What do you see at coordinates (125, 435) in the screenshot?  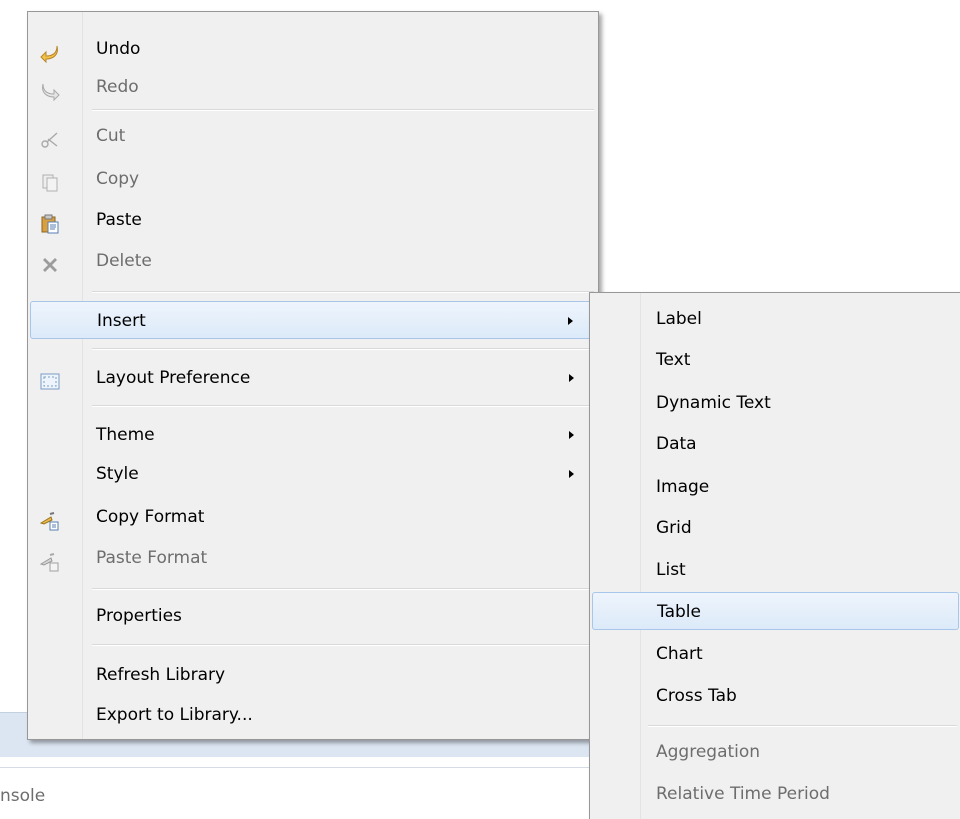 I see `menu-item-label: Theme` at bounding box center [125, 435].